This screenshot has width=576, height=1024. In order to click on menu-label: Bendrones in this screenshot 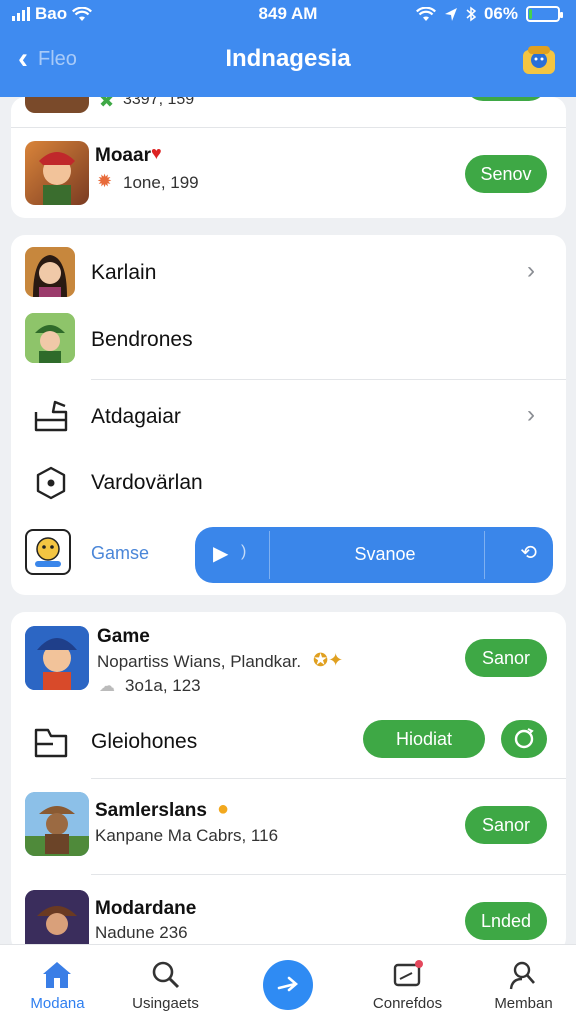, I will do `click(142, 339)`.